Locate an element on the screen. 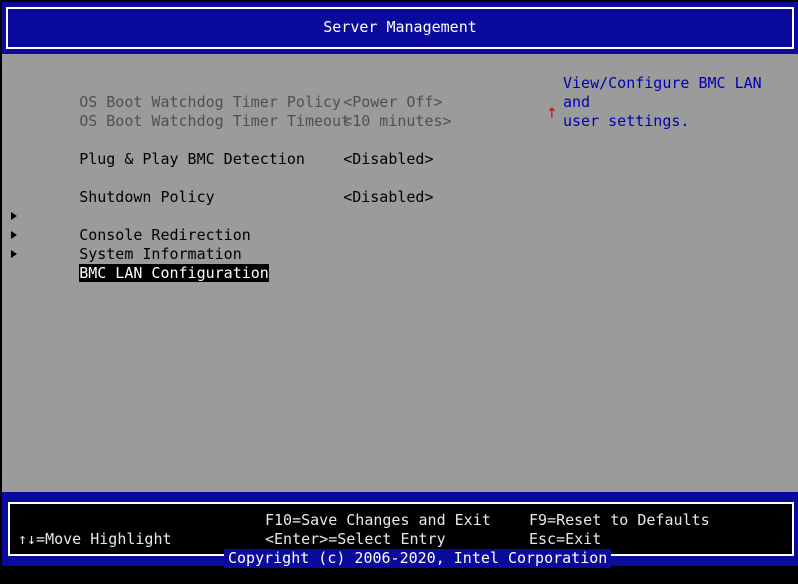 Image resolution: width=798 pixels, height=584 pixels. scroll-up-indicator-icon: ↑ is located at coordinates (552, 114).